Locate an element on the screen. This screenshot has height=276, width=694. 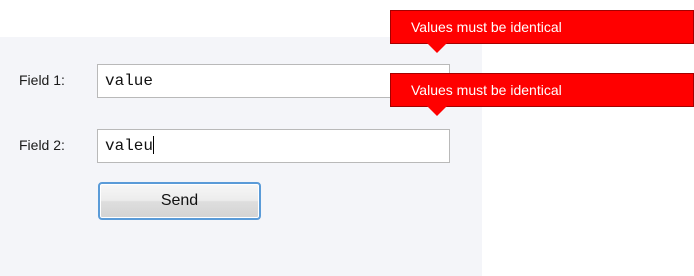
field-2-error-tooltip: Values must be identical is located at coordinates (542, 90).